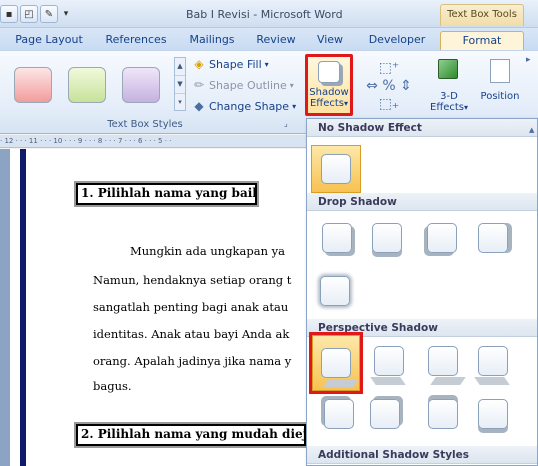 This screenshot has height=466, width=538. I want to click on shape-fill-label: Shape Fill, so click(235, 64).